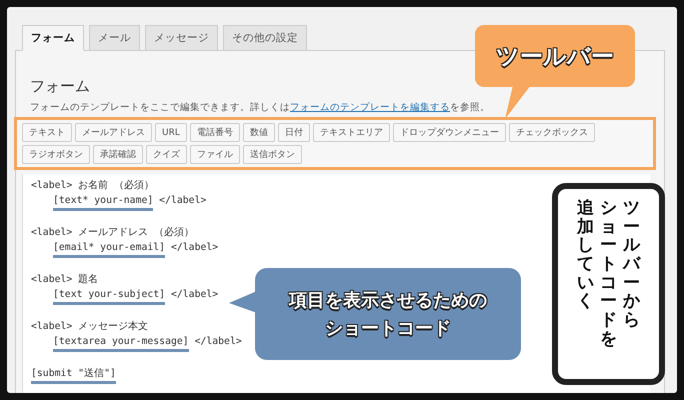 This screenshot has height=400, width=684. What do you see at coordinates (89, 327) in the screenshot?
I see `code-text: <label> メッセージ本文` at bounding box center [89, 327].